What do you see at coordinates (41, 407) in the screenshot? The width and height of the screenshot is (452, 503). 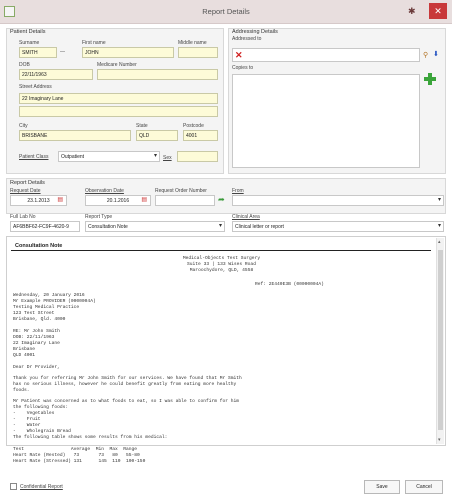 I see `paragraph-2-line-2: the following foods:` at bounding box center [41, 407].